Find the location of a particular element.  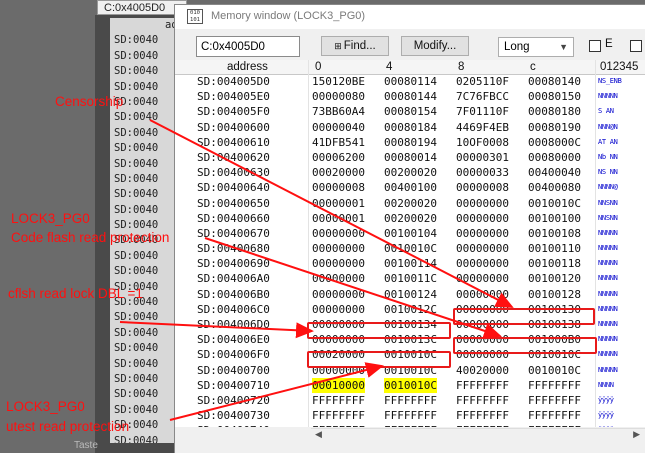

annotation-cflsh-read-lock: cflsh read lock DBL =1 is located at coordinates (75, 293).